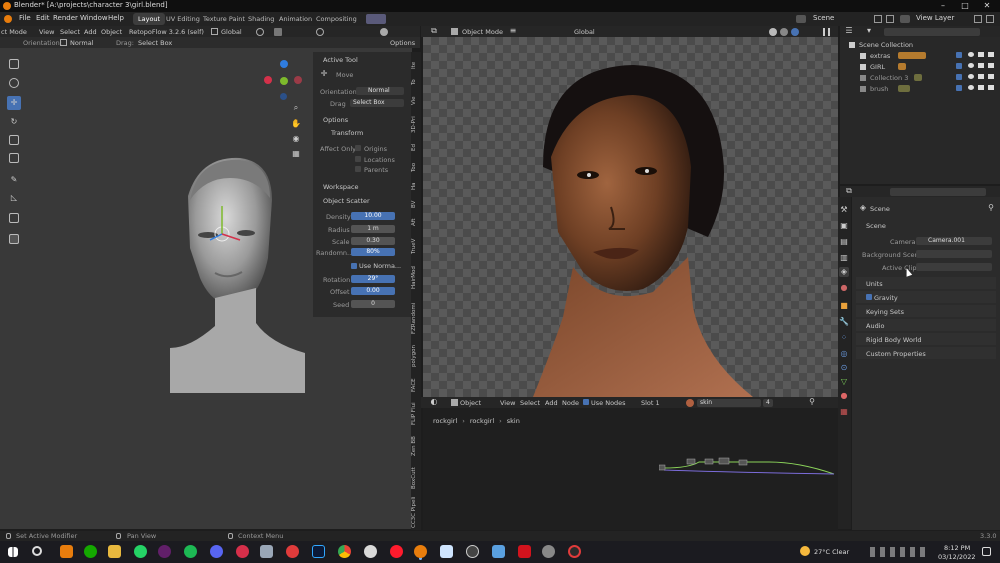 This screenshot has height=563, width=1000. Describe the element at coordinates (292, 551) in the screenshot. I see `app-record-icon` at that location.